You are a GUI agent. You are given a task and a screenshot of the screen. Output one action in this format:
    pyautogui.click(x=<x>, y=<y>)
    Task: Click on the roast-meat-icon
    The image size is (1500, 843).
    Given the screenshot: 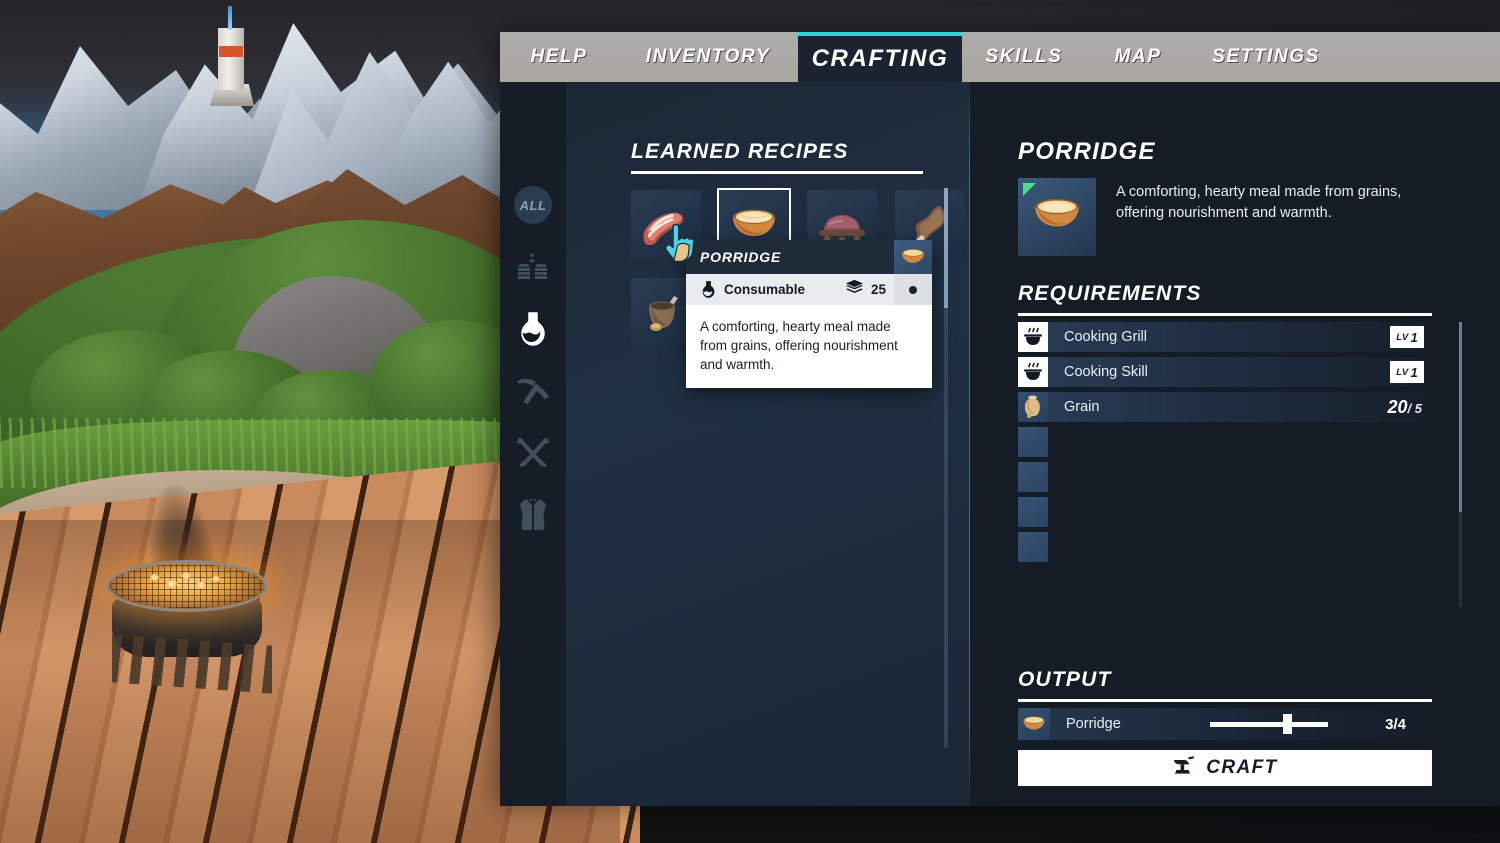 What is the action you would take?
    pyautogui.click(x=842, y=225)
    